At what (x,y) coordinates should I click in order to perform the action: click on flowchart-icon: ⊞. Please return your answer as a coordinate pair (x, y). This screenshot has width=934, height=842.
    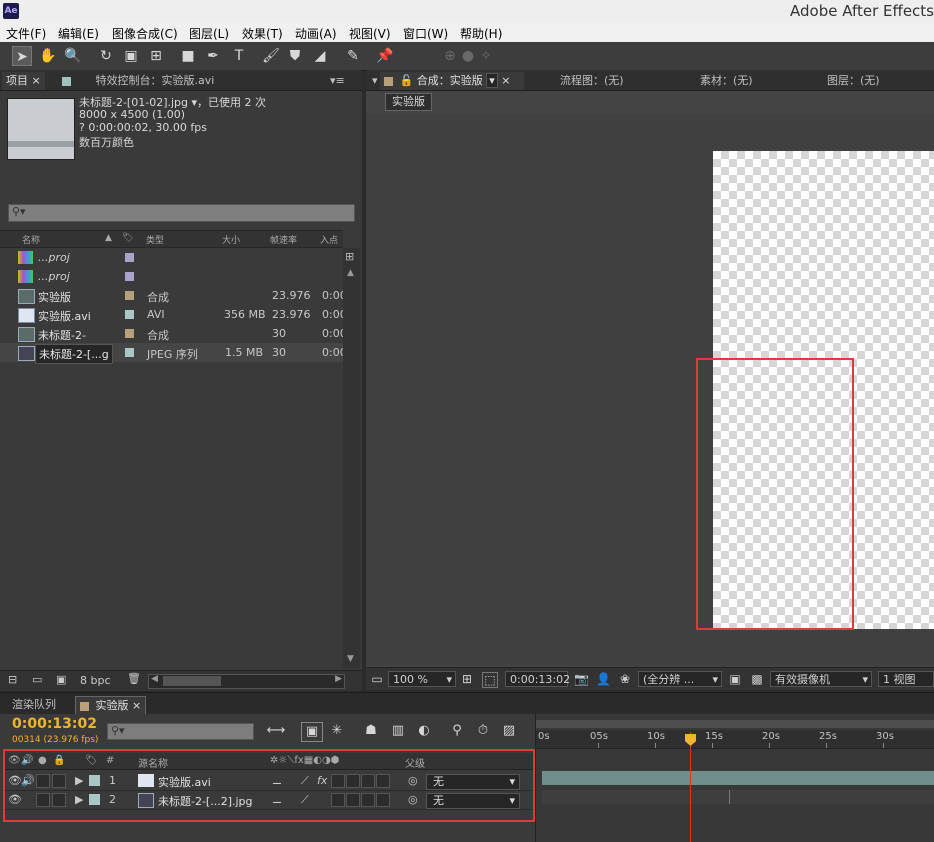
    Looking at the image, I should click on (349, 256).